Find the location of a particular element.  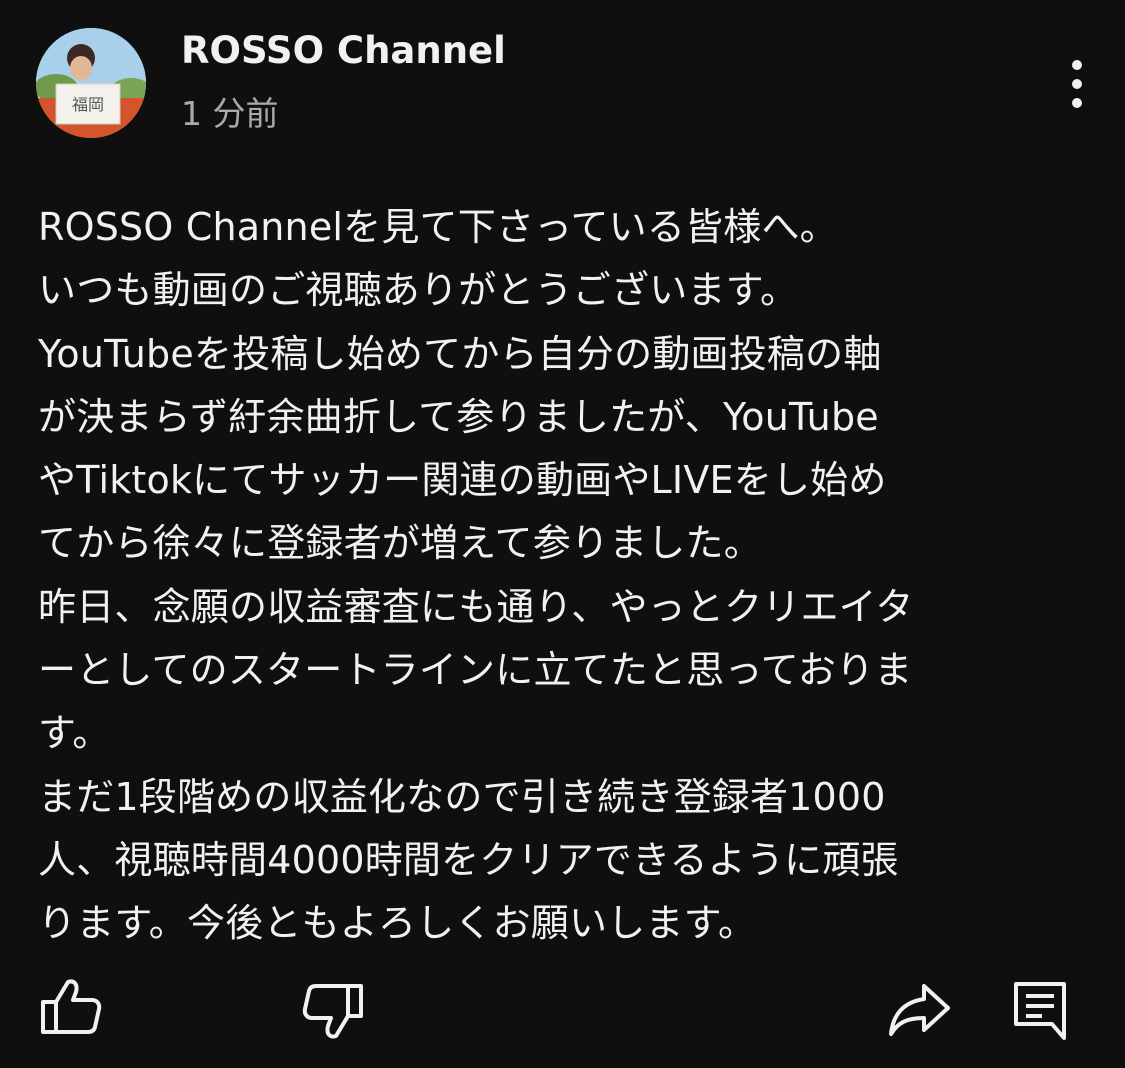

post-body-line: てから徐々に登録者が増えて参りました。 is located at coordinates (400, 543).